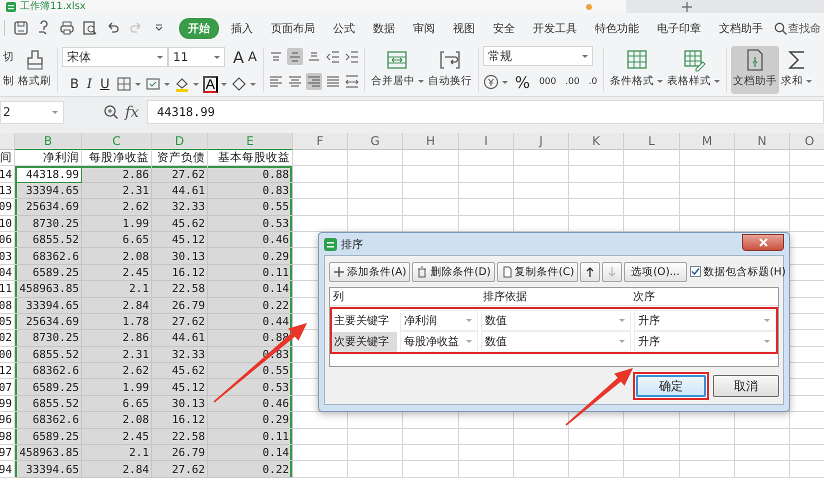  What do you see at coordinates (238, 57) in the screenshot?
I see `grow-font-button: A` at bounding box center [238, 57].